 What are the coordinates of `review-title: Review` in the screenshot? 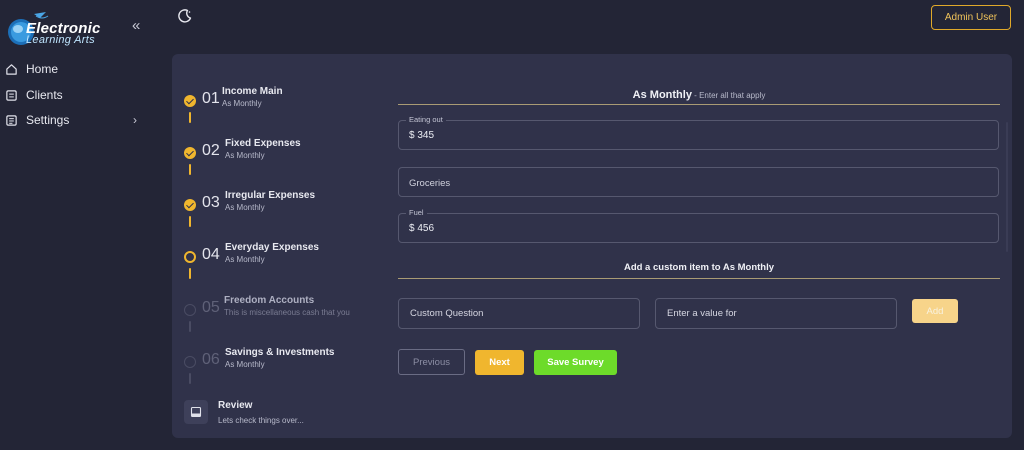 It's located at (235, 405).